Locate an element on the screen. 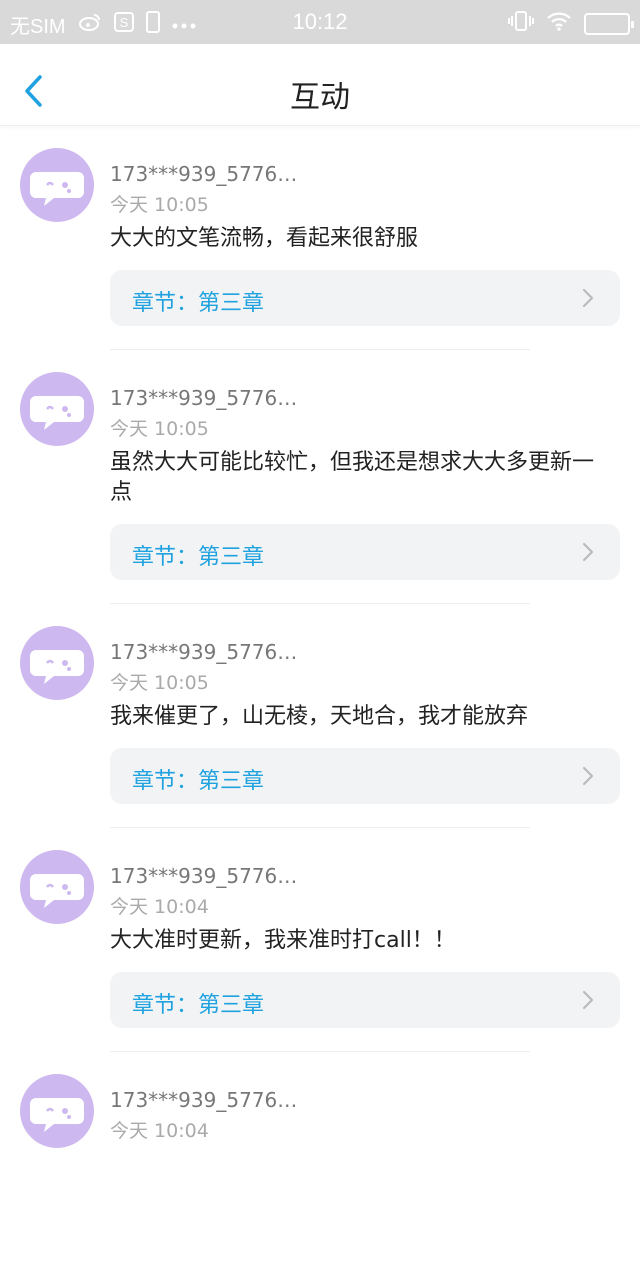 This screenshot has width=640, height=1276. comment-text: 我来催更了，山无棱，天地合，我才能放弃 is located at coordinates (319, 716).